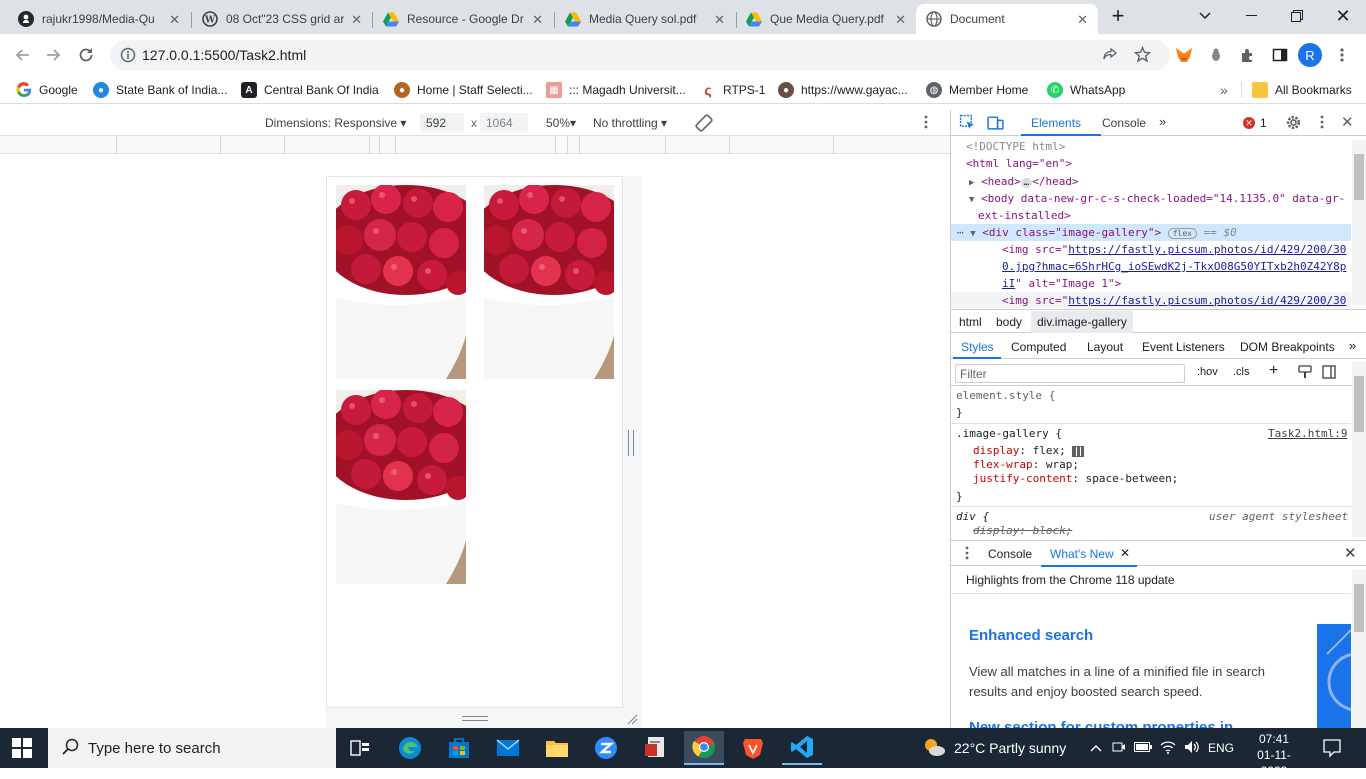 The image size is (1366, 779). What do you see at coordinates (463, 19) in the screenshot?
I see `tab-resource-drive: Resource - Google Dr ✕` at bounding box center [463, 19].